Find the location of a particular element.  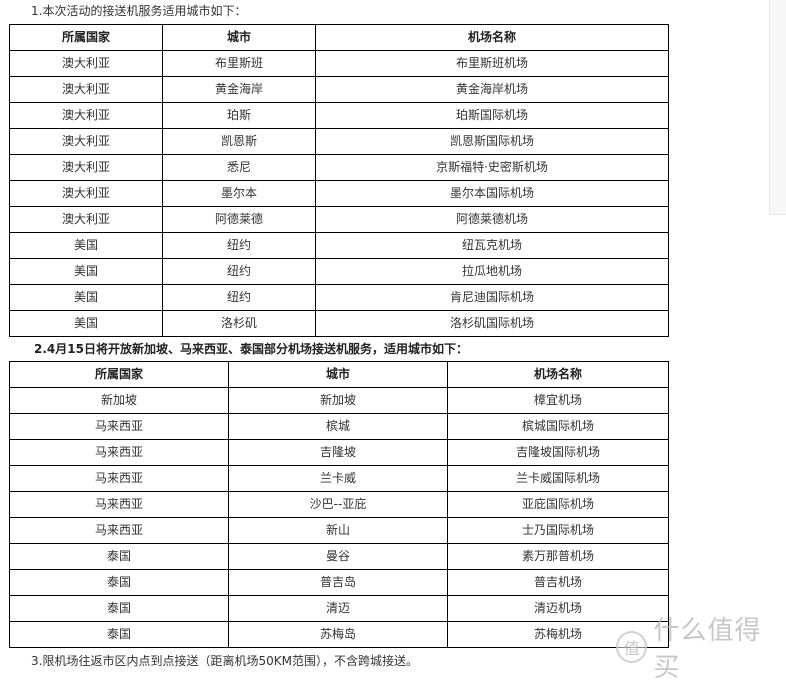

table-row: 马来西亚 兰卡威 兰卡威国际机场 is located at coordinates (339, 478).